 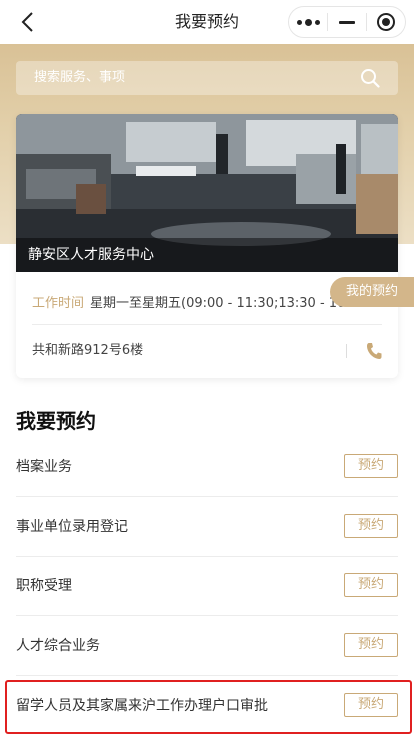 I want to click on item-label: 档案业务, so click(x=44, y=467).